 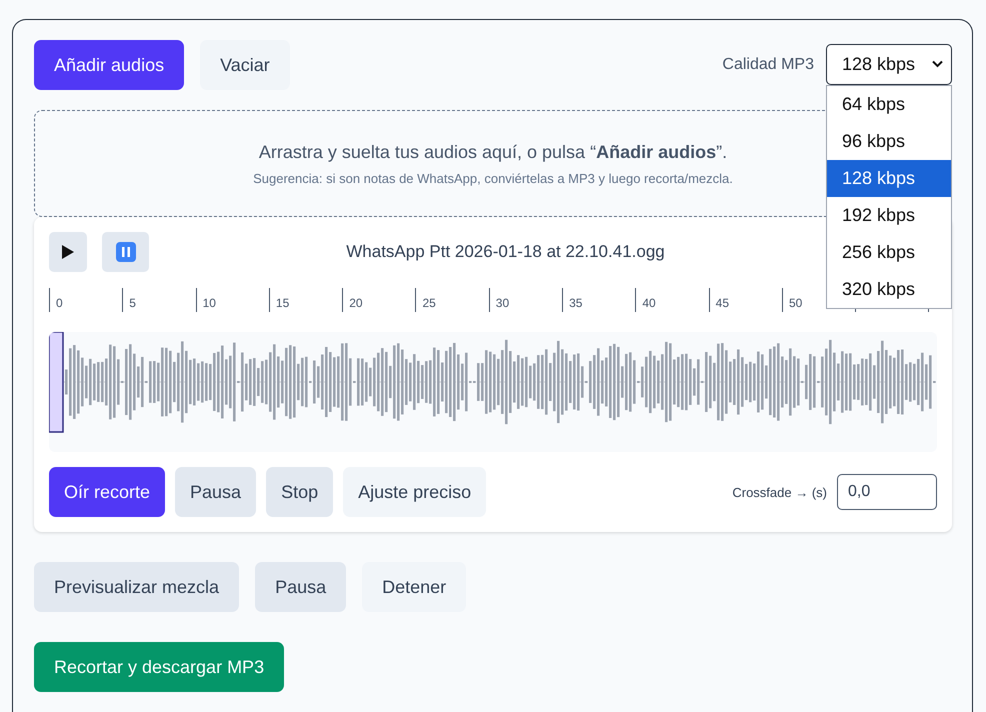 I want to click on stop-button: Detener, so click(x=414, y=587).